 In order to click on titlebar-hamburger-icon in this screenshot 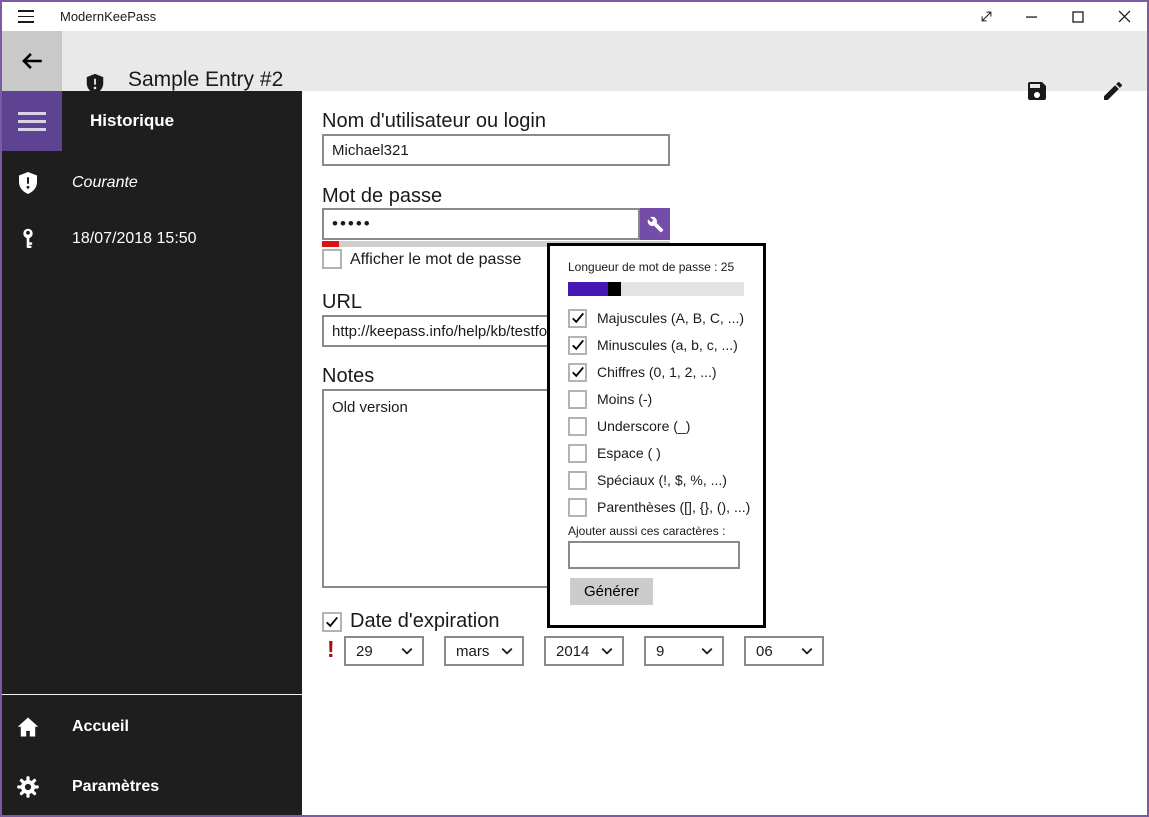, I will do `click(26, 16)`.